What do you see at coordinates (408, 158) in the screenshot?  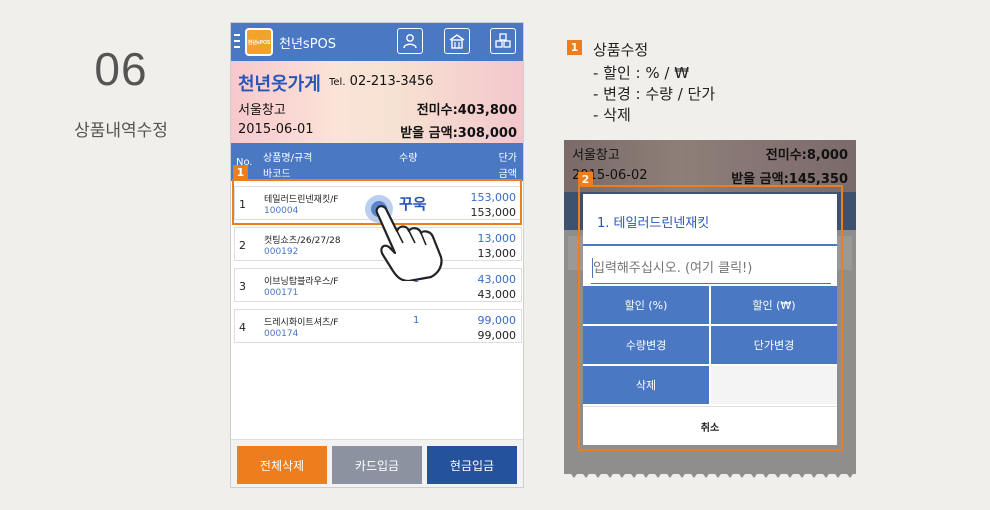 I see `col-qty: 수량` at bounding box center [408, 158].